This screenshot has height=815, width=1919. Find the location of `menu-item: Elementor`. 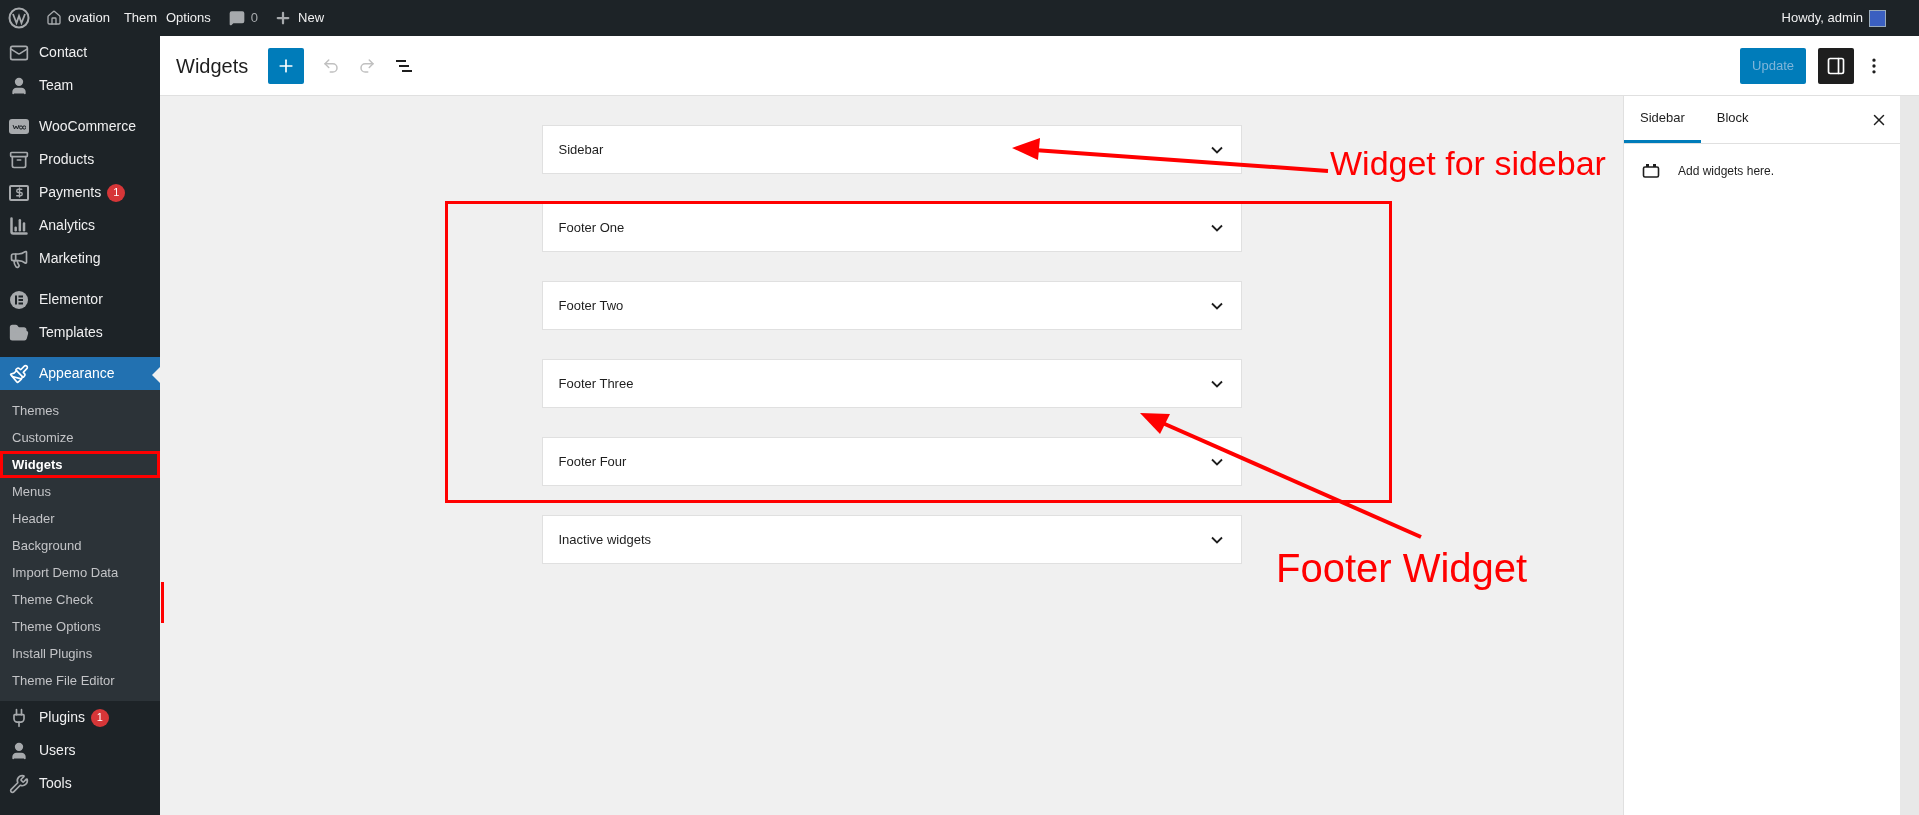

menu-item: Elementor is located at coordinates (80, 299).